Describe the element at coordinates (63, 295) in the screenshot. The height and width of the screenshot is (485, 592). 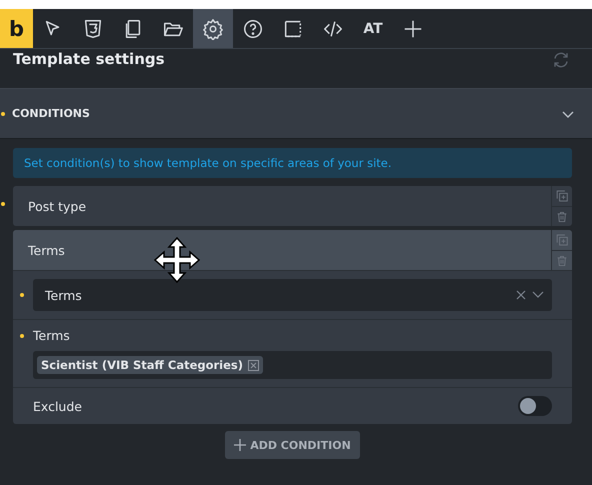
I see `select-value: Terms` at that location.